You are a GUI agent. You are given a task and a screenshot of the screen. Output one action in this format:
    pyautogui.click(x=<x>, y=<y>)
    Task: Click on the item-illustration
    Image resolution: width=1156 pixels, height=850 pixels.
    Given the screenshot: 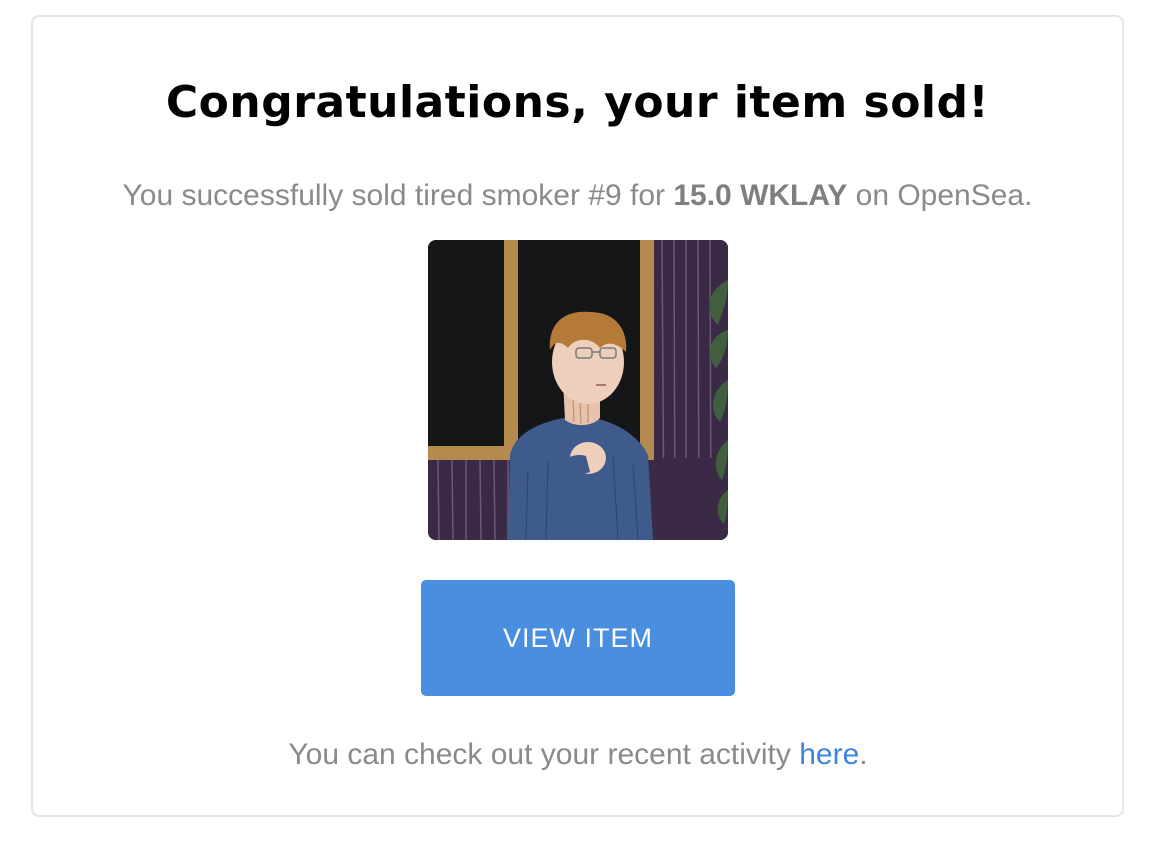 What is the action you would take?
    pyautogui.click(x=578, y=390)
    